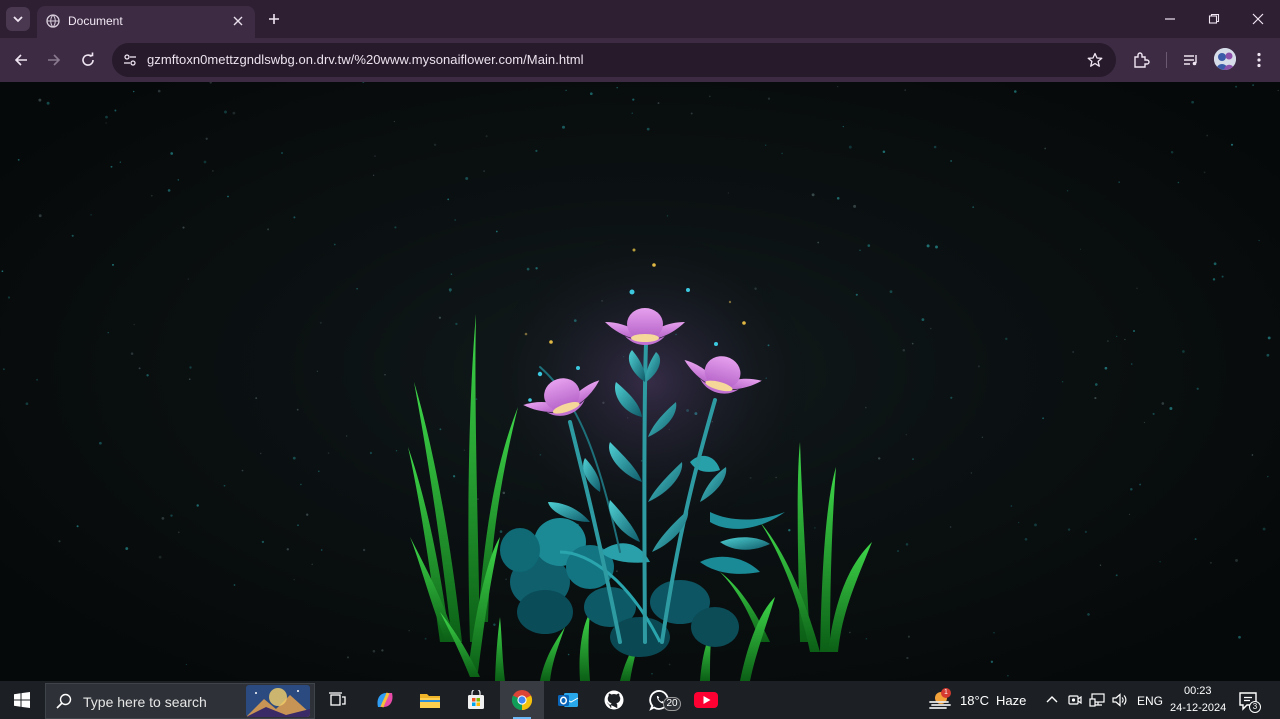 The height and width of the screenshot is (719, 1280). Describe the element at coordinates (146, 22) in the screenshot. I see `tab-document: Document` at that location.